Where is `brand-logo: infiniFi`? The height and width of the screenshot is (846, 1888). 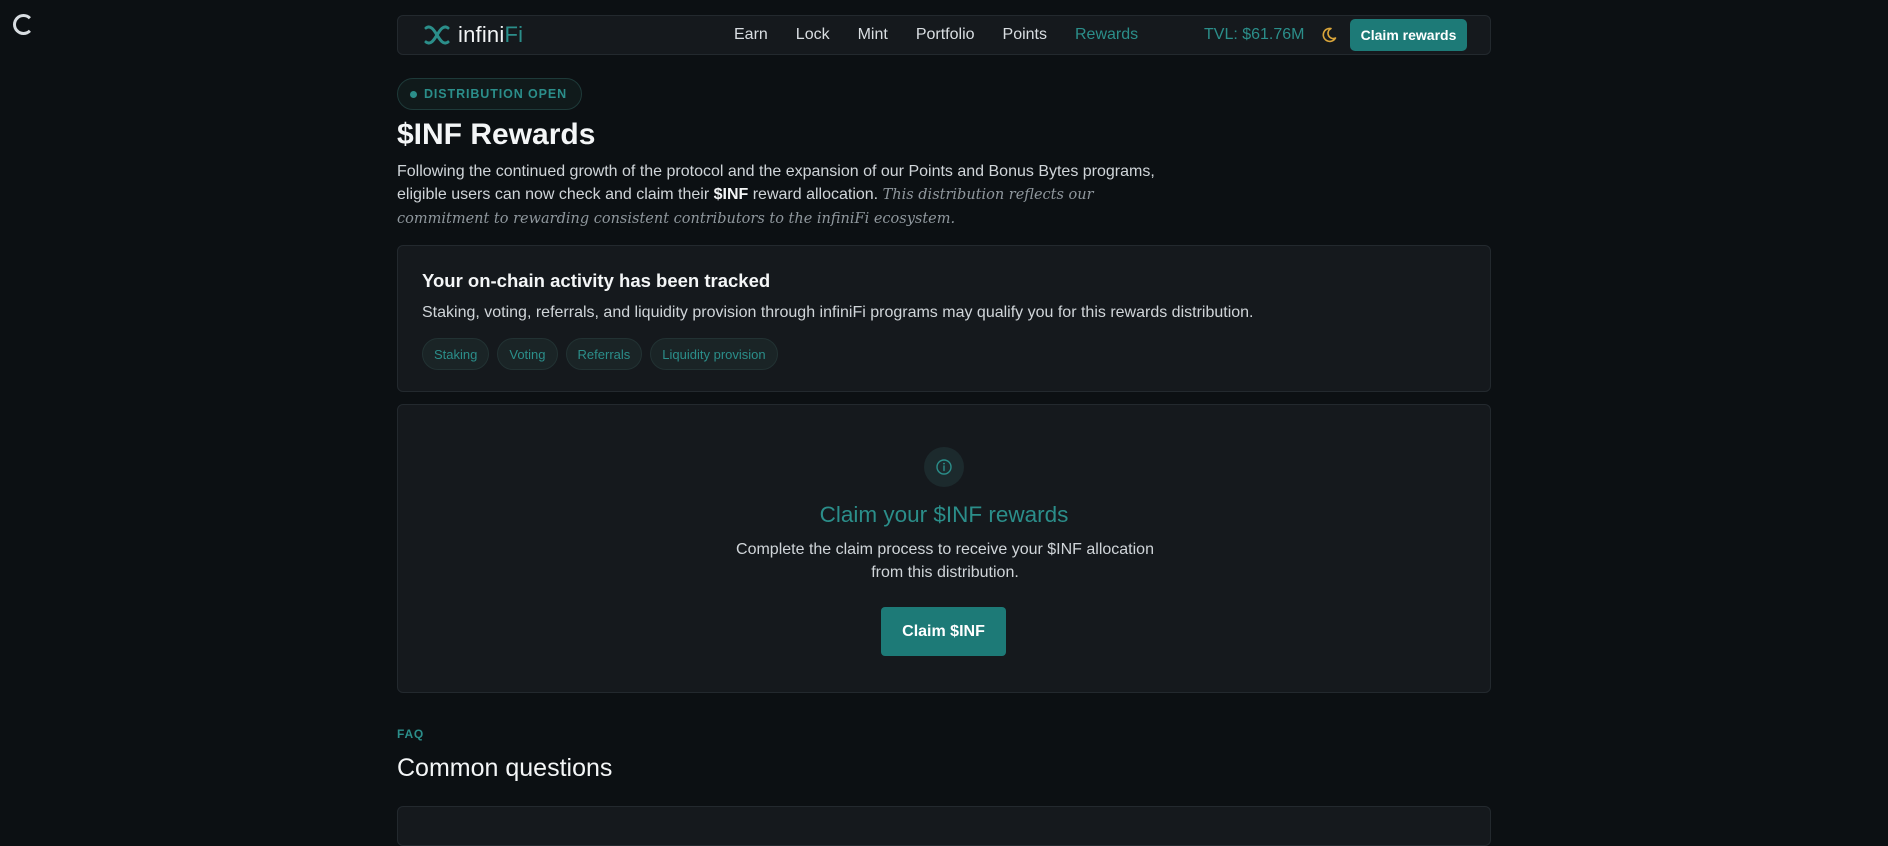
brand-logo: infiniFi is located at coordinates (472, 35).